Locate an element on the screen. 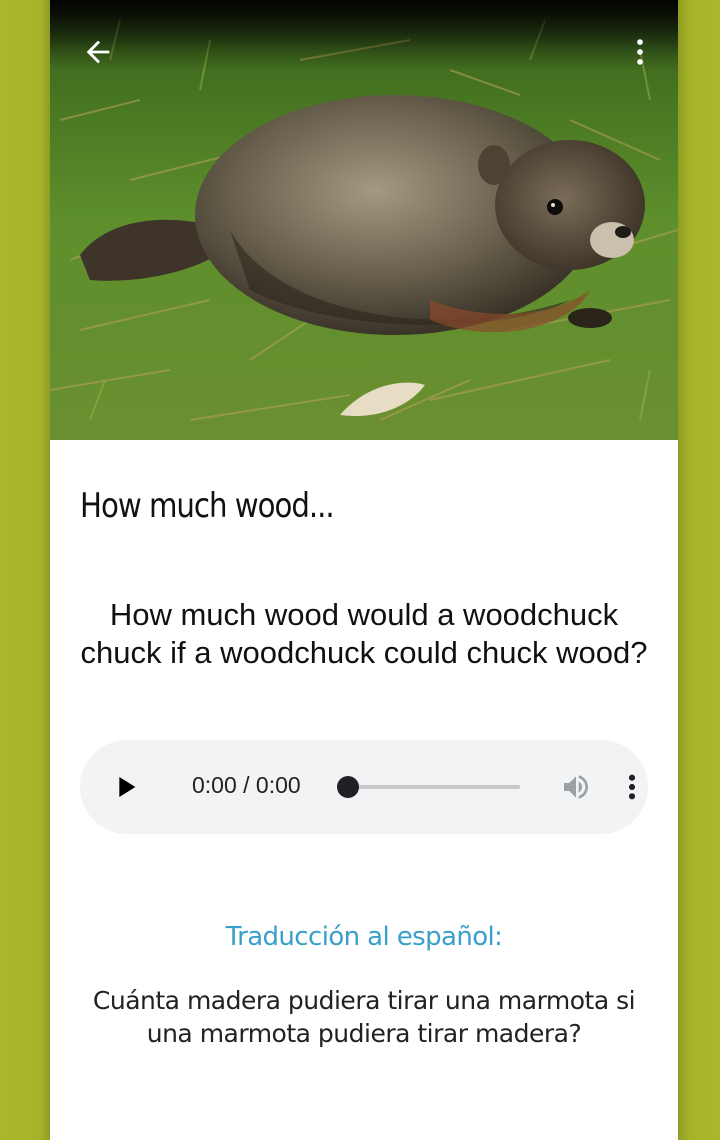 This screenshot has height=1140, width=720. player-more-button is located at coordinates (632, 787).